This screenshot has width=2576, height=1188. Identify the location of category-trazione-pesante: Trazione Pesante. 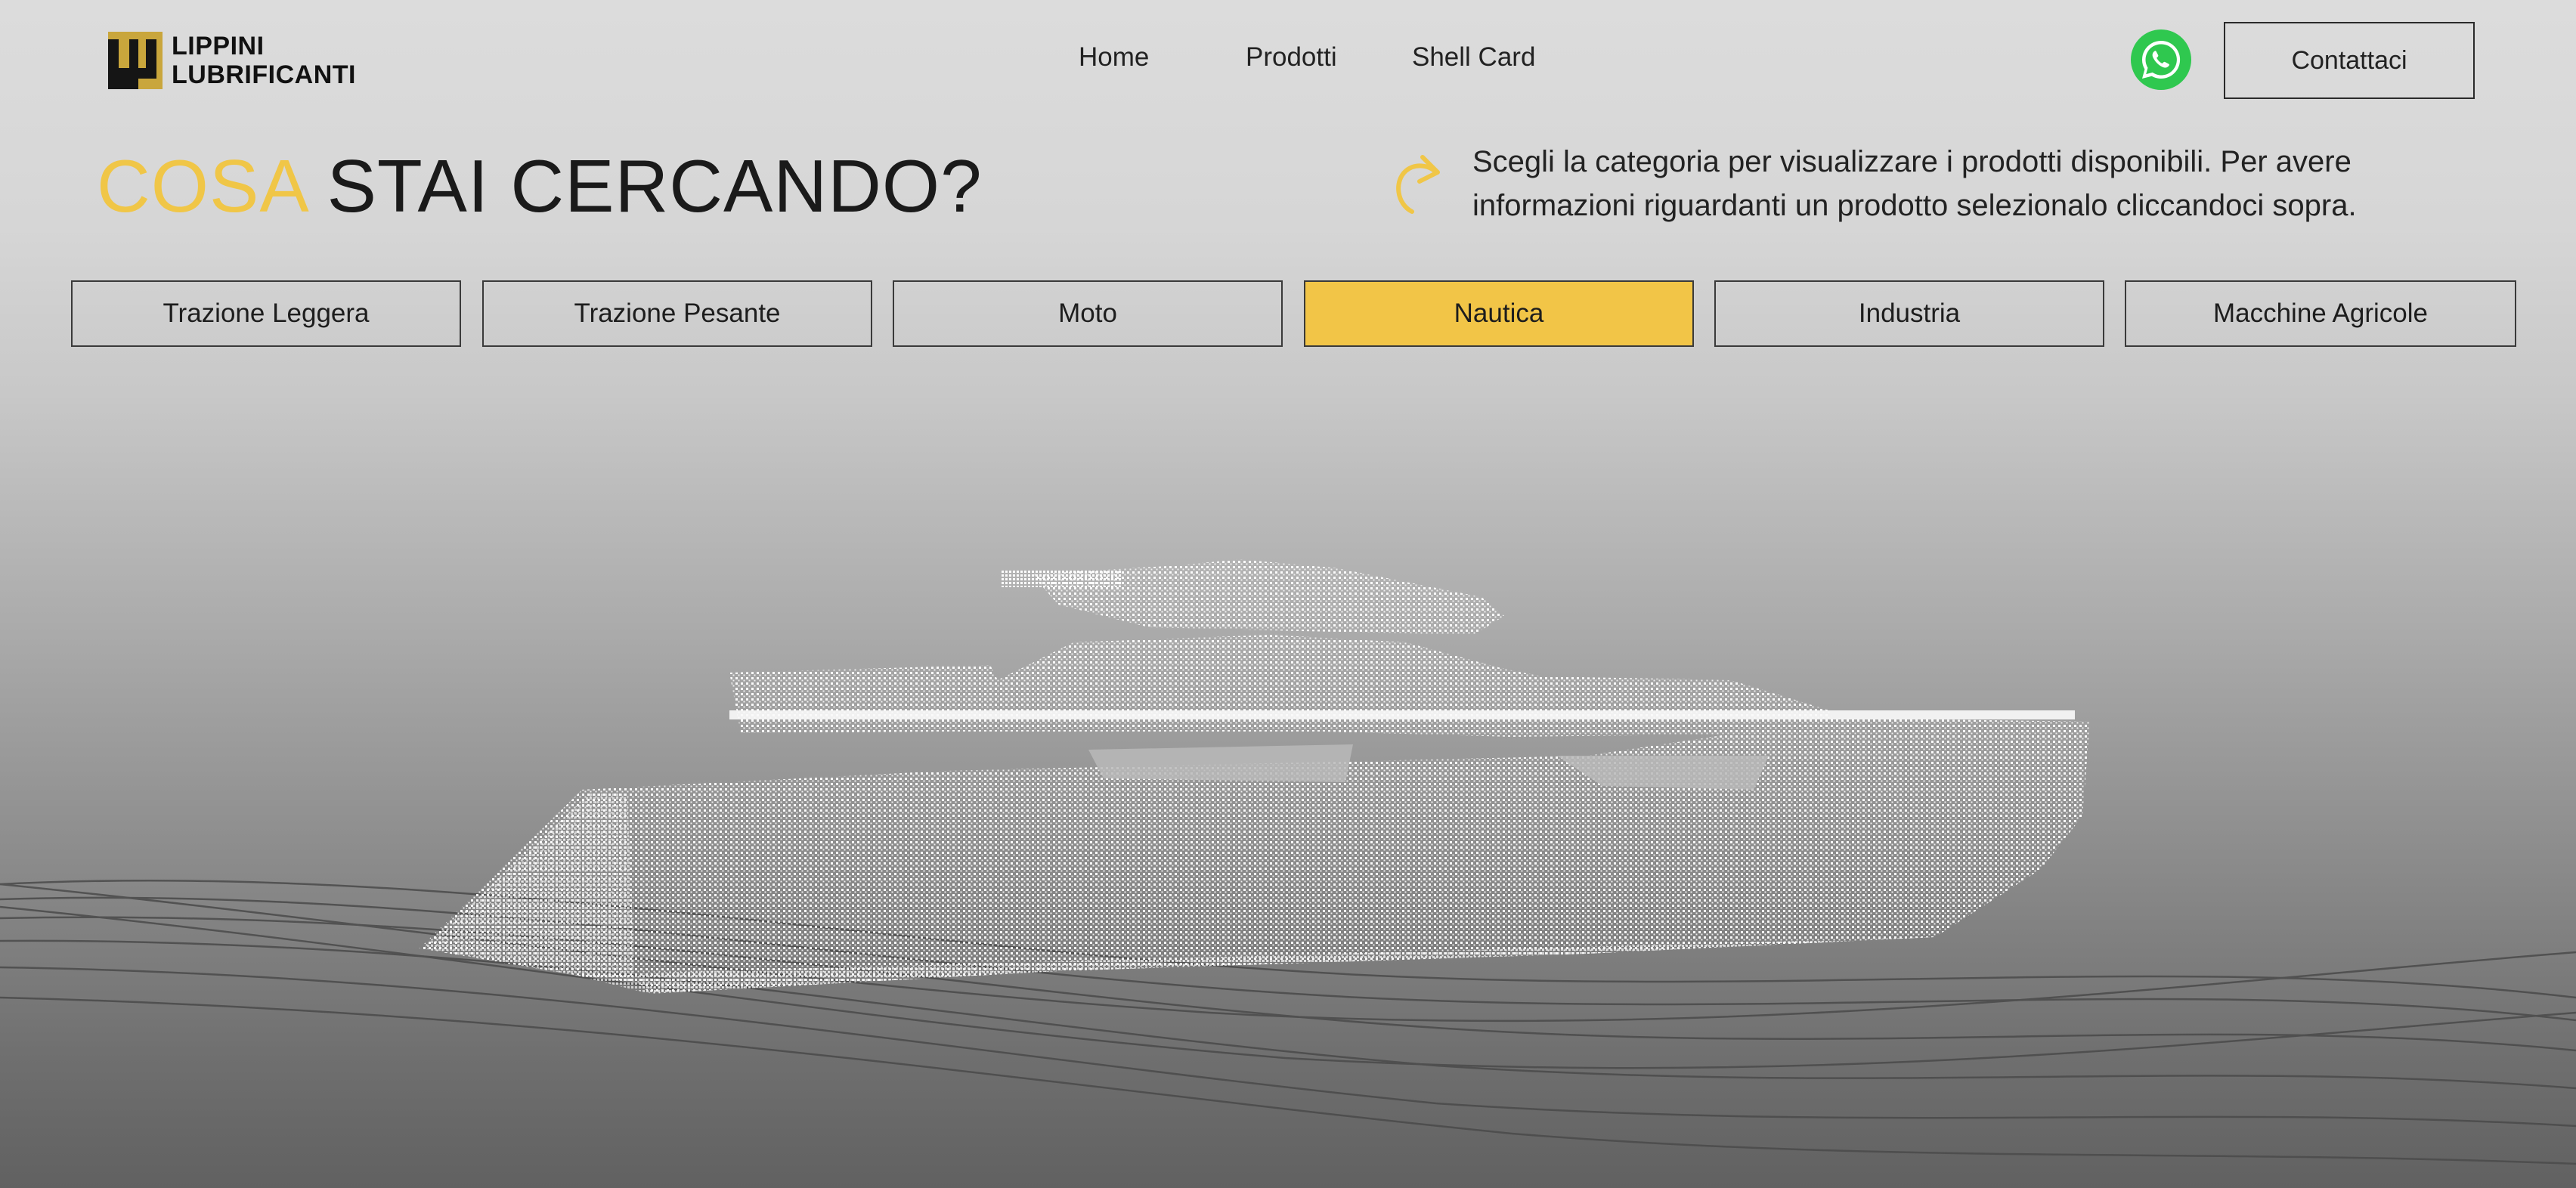
(677, 314).